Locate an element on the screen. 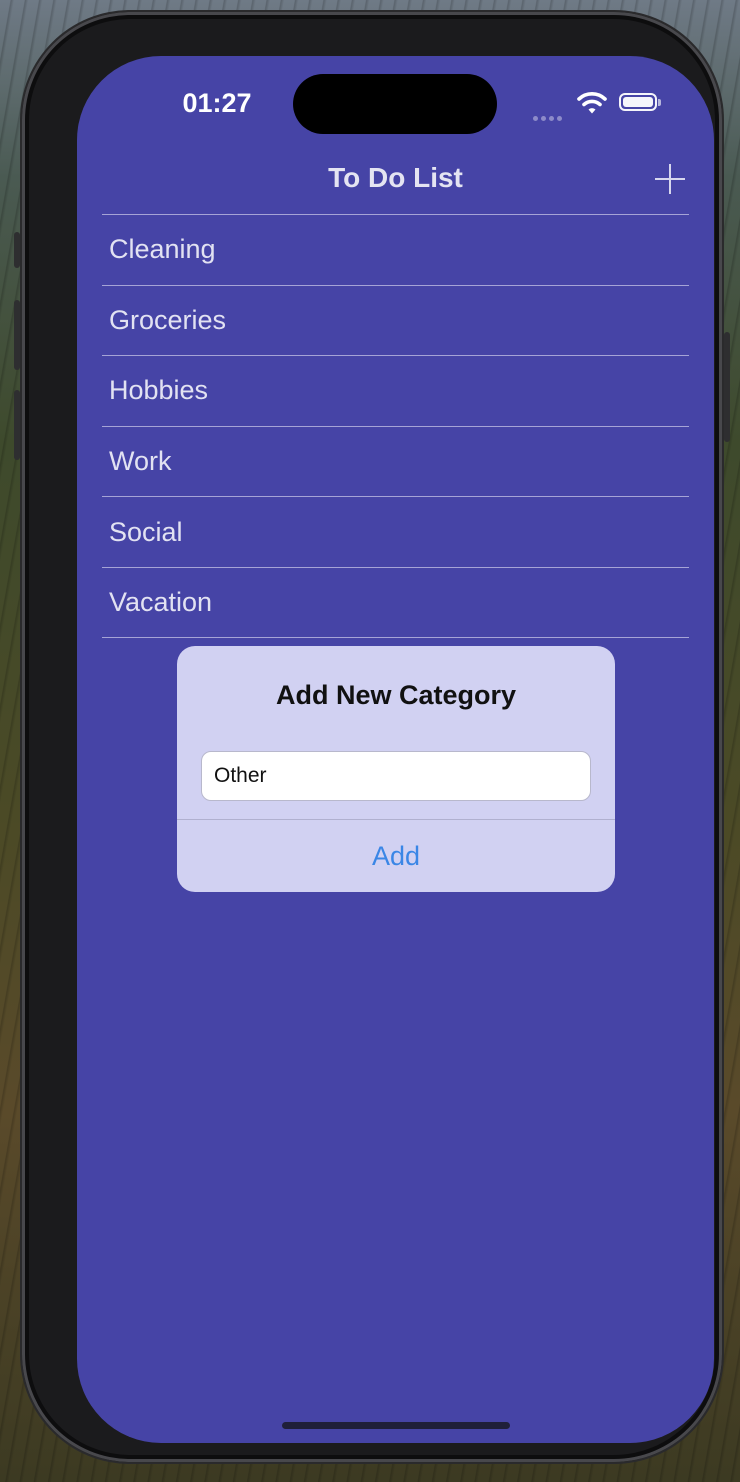 The image size is (740, 1482). cellular-signal-icon is located at coordinates (549, 117).